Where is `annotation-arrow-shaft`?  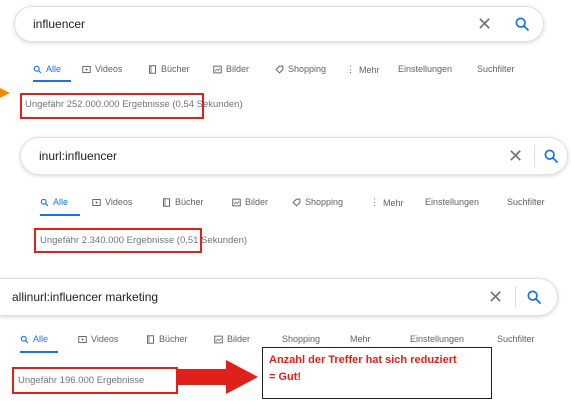
annotation-arrow-shaft is located at coordinates (203, 377).